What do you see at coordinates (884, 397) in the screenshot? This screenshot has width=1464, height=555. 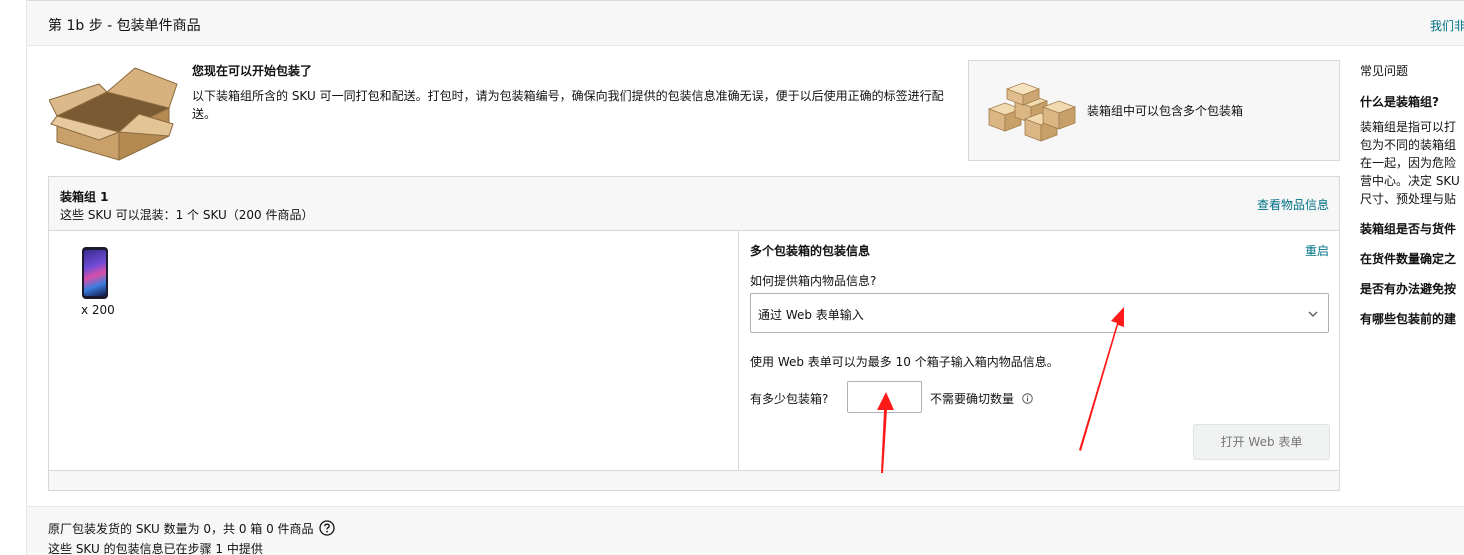 I see `box-count-input` at bounding box center [884, 397].